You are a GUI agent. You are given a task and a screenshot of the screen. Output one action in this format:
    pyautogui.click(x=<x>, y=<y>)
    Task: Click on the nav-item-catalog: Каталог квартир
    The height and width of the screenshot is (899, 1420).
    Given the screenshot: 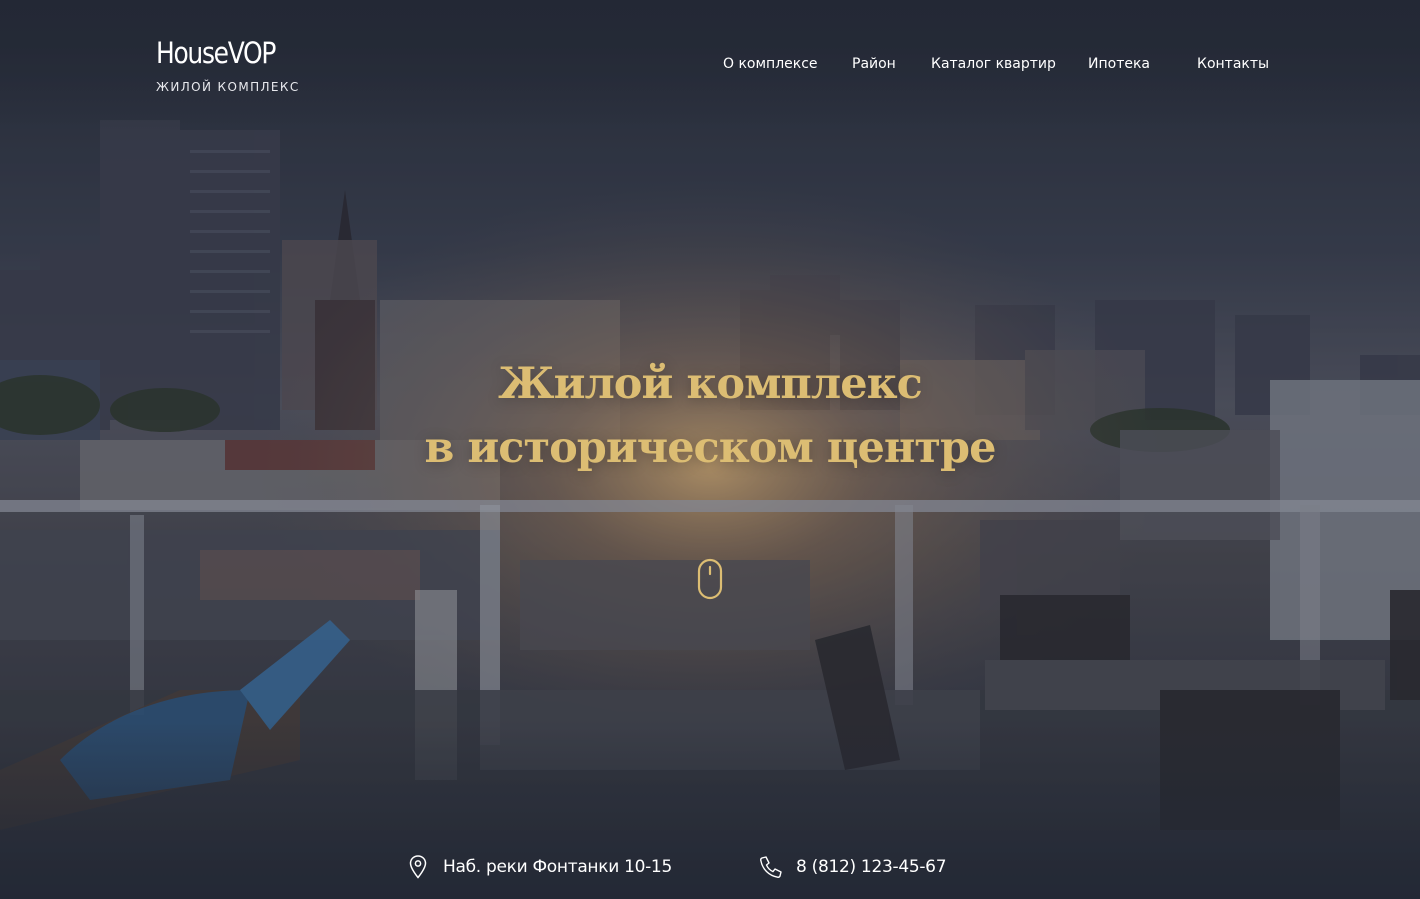 What is the action you would take?
    pyautogui.click(x=993, y=64)
    